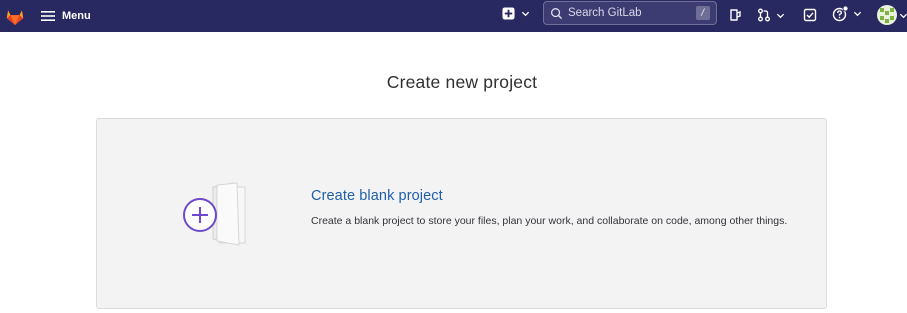 The width and height of the screenshot is (907, 313). What do you see at coordinates (214, 214) in the screenshot?
I see `blank-project-illustration-icon` at bounding box center [214, 214].